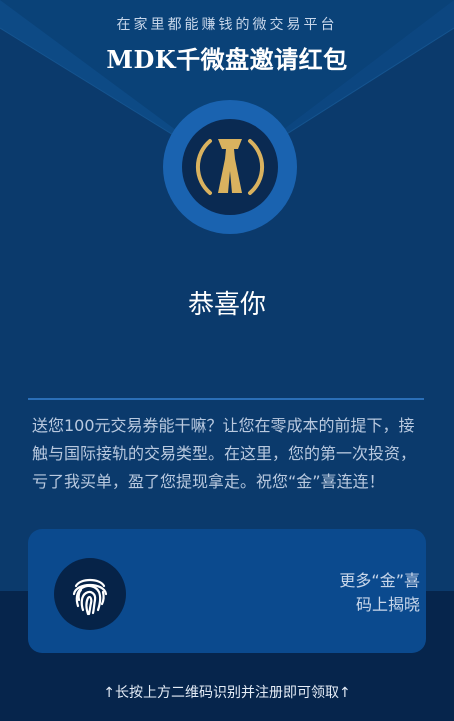 The width and height of the screenshot is (454, 721). What do you see at coordinates (345, 593) in the screenshot?
I see `card-caption: 更多“金”喜 码上揭晓` at bounding box center [345, 593].